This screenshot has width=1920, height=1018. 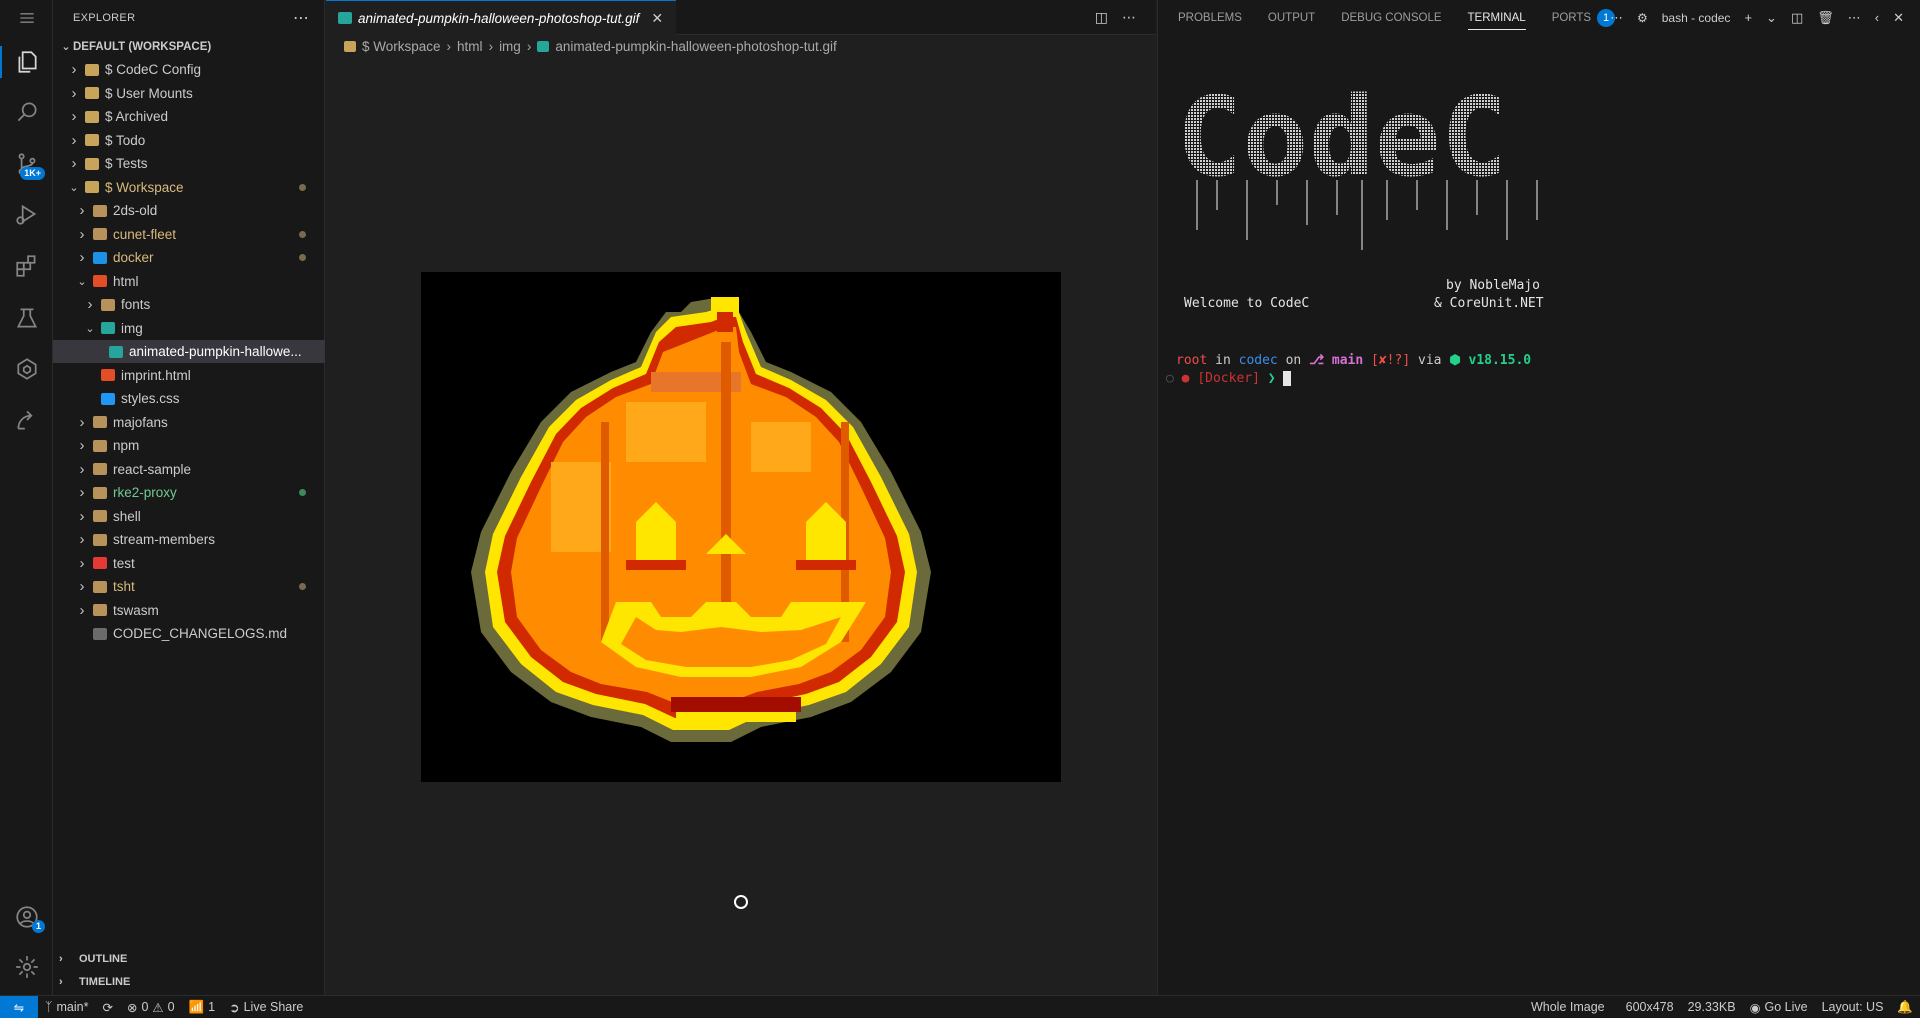 What do you see at coordinates (302, 586) in the screenshot?
I see `modified-indicator-icon` at bounding box center [302, 586].